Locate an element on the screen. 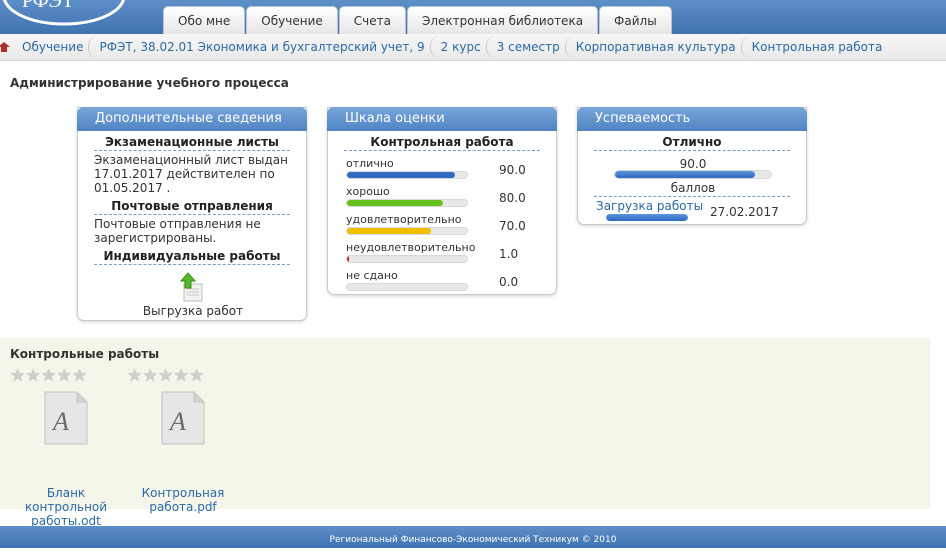 This screenshot has width=946, height=554. panel-title: Шкала оценки is located at coordinates (442, 119).